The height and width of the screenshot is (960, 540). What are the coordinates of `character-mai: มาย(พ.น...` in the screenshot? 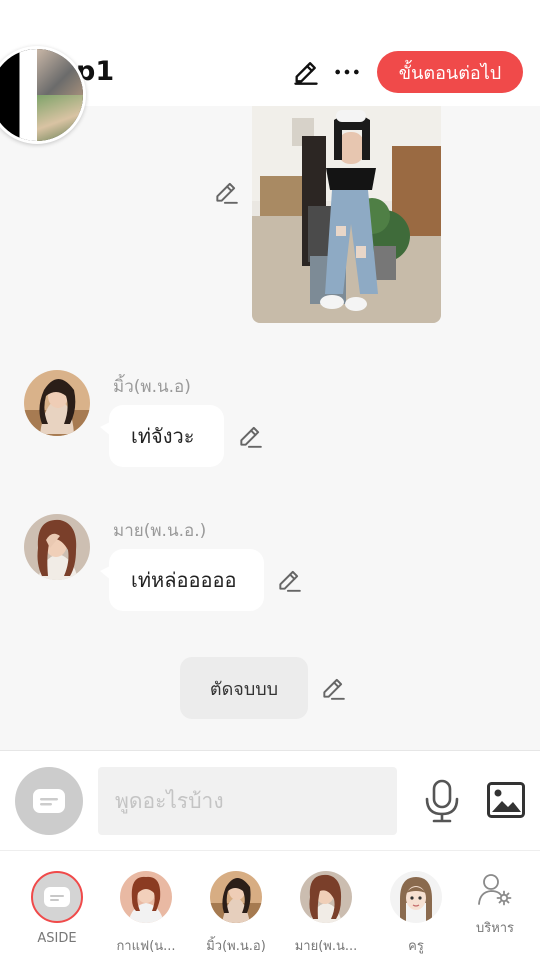 It's located at (326, 913).